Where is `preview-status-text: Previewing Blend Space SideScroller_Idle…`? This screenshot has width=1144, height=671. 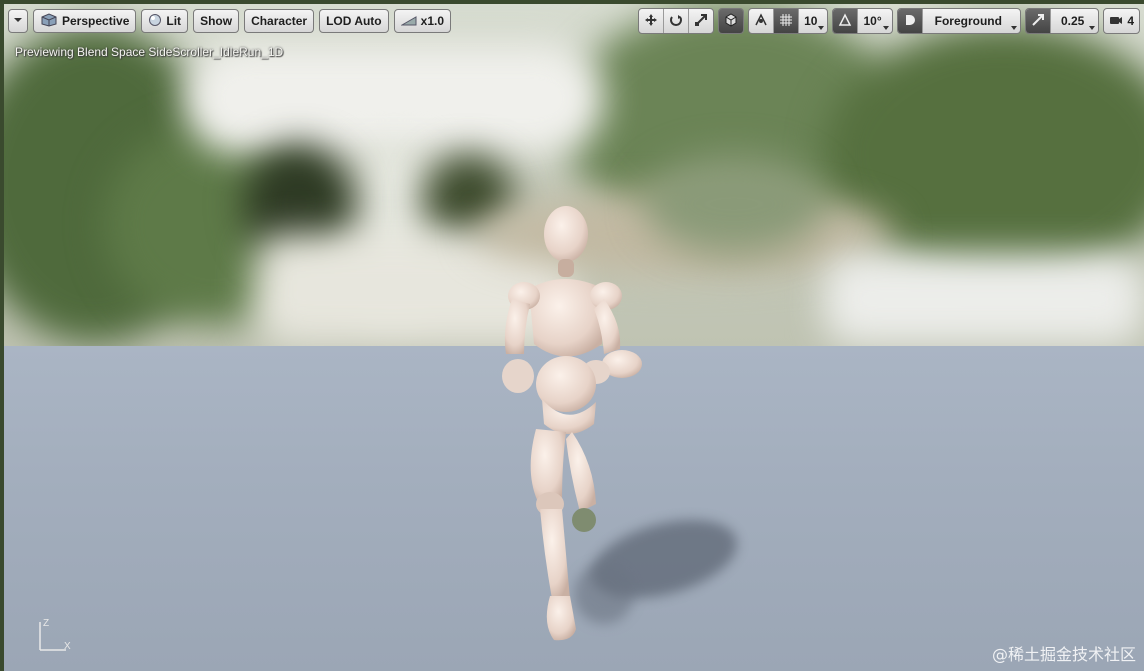 preview-status-text: Previewing Blend Space SideScroller_Idle… is located at coordinates (149, 52).